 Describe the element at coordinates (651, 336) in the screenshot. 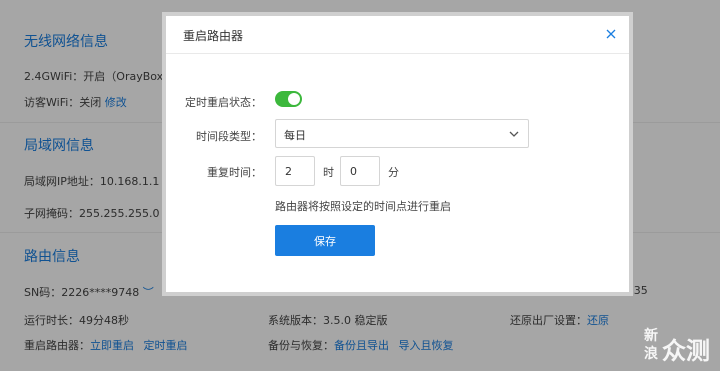

I see `watermark-char: 新` at that location.